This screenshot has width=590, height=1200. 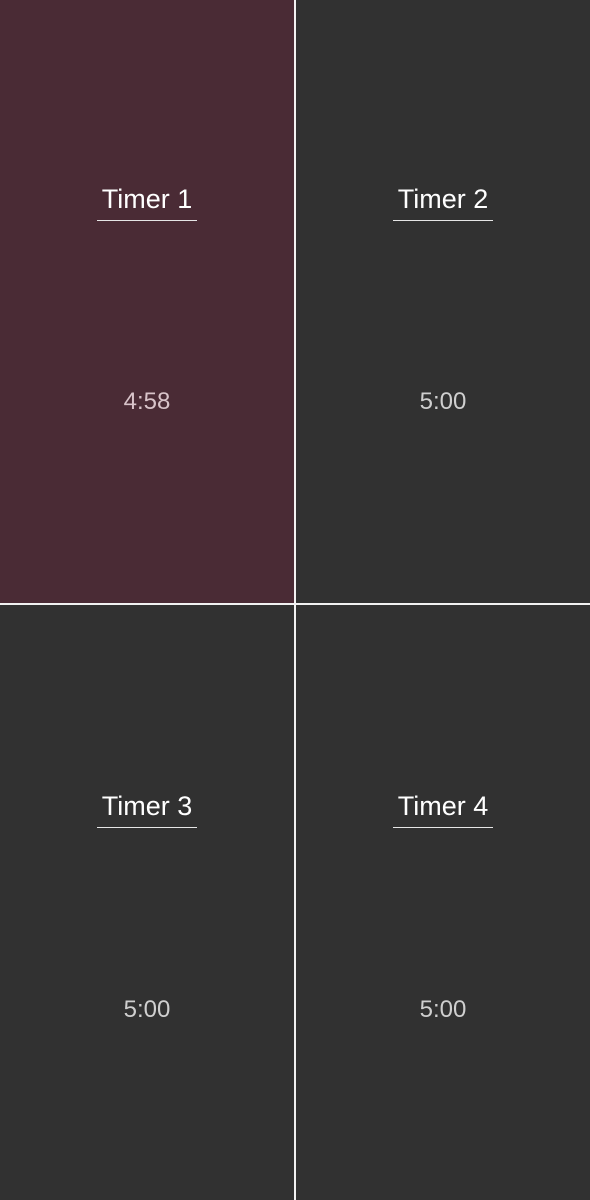 I want to click on timer-name-input: Timer 3, so click(x=147, y=809).